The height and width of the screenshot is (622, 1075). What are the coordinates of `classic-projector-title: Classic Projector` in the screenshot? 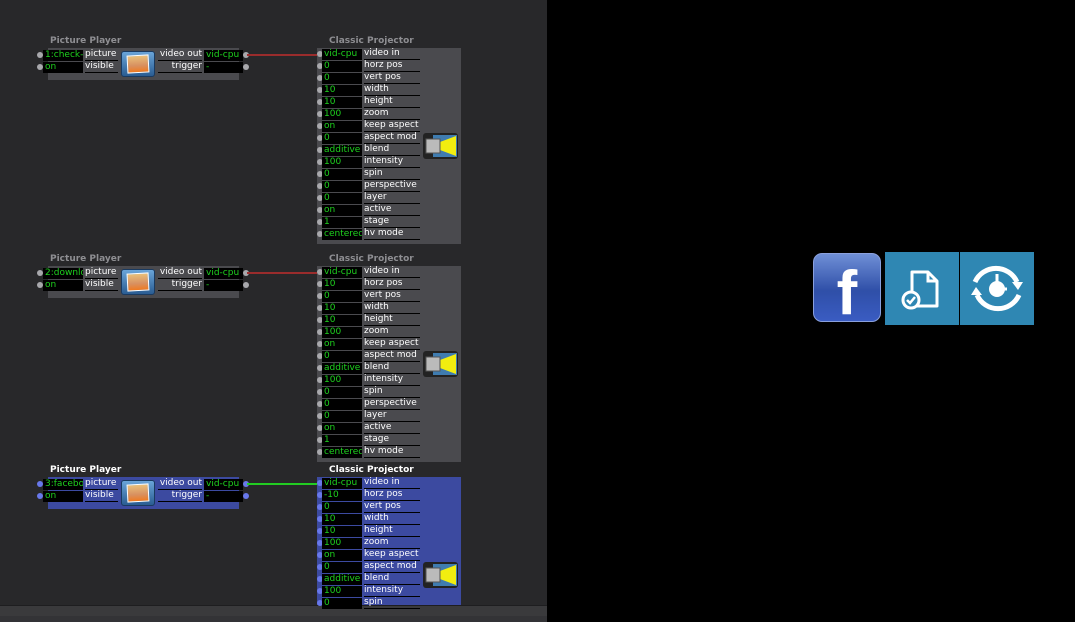 It's located at (371, 470).